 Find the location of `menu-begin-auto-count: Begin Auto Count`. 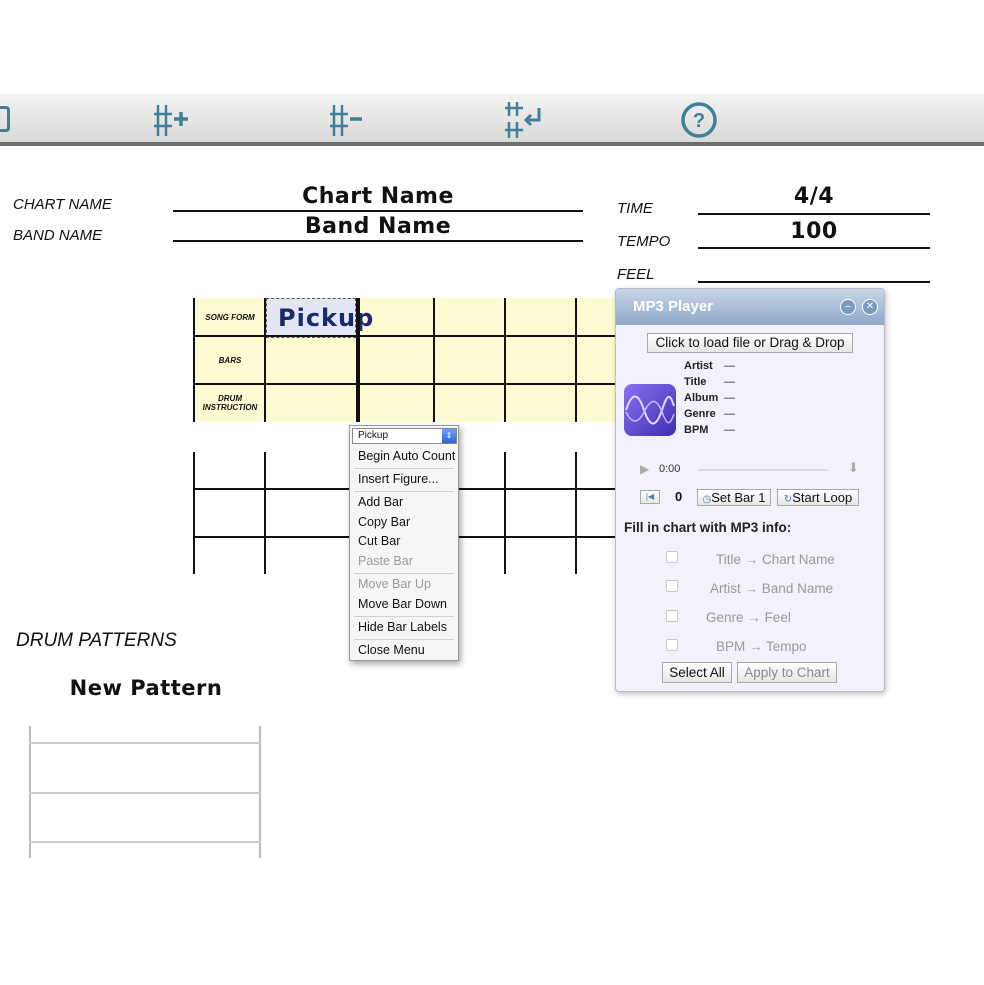

menu-begin-auto-count: Begin Auto Count is located at coordinates (406, 456).